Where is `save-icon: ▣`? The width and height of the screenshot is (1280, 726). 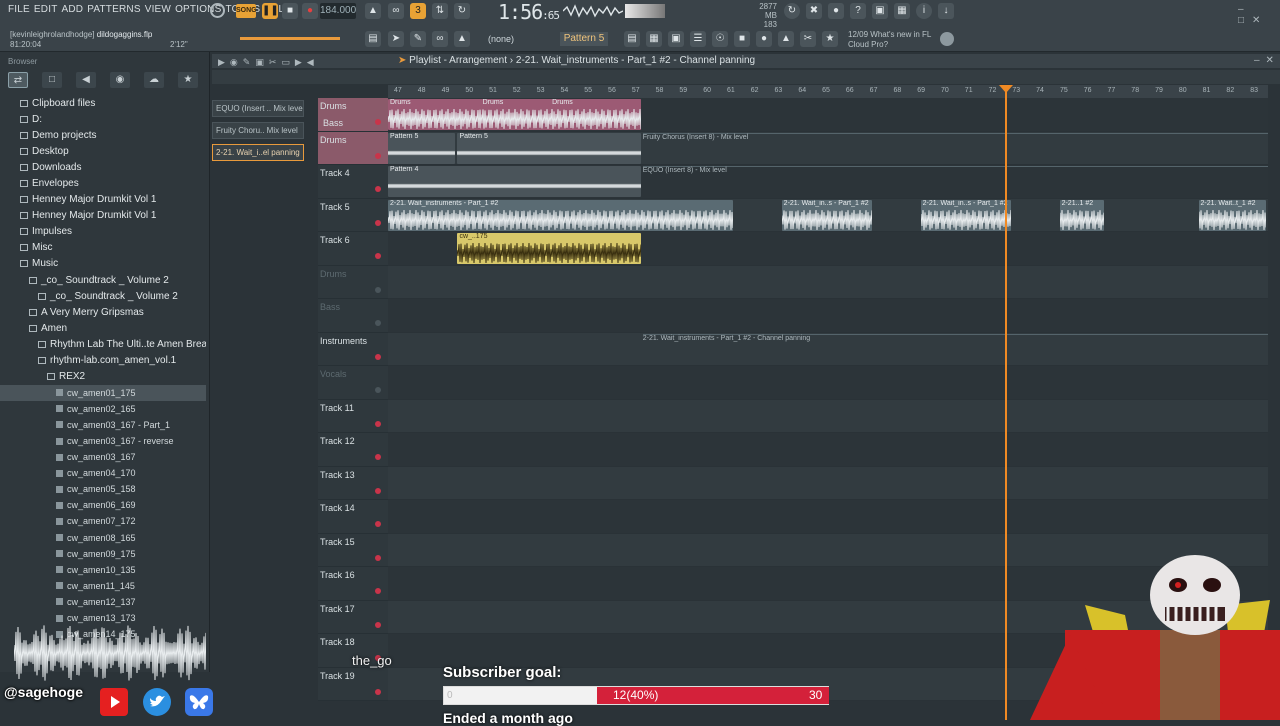
save-icon: ▣ is located at coordinates (880, 11).